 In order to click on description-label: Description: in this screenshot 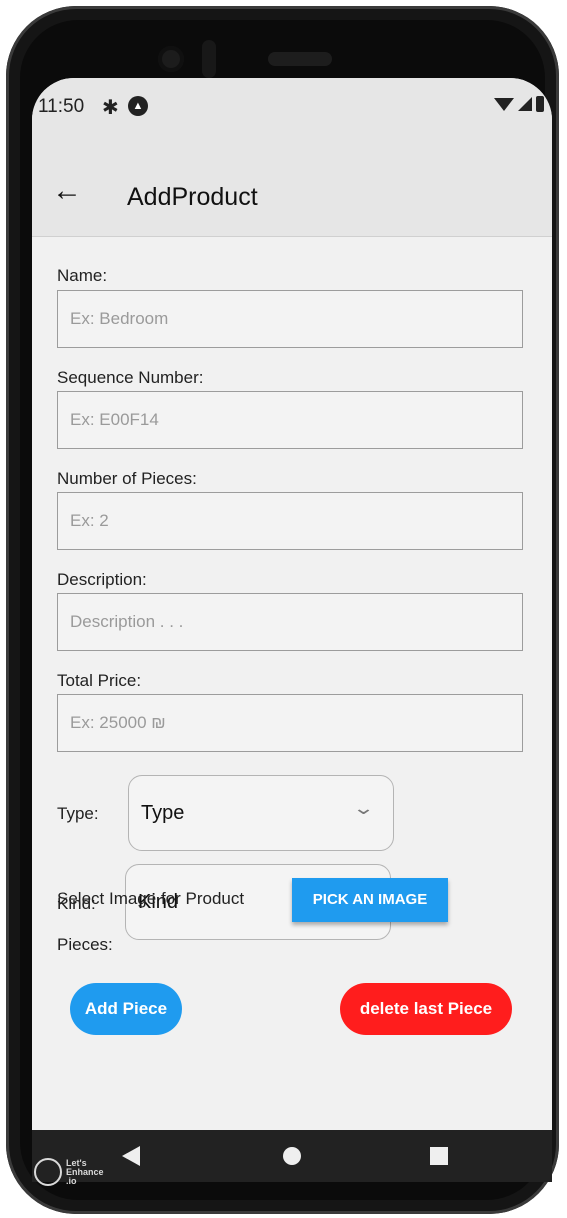, I will do `click(102, 579)`.